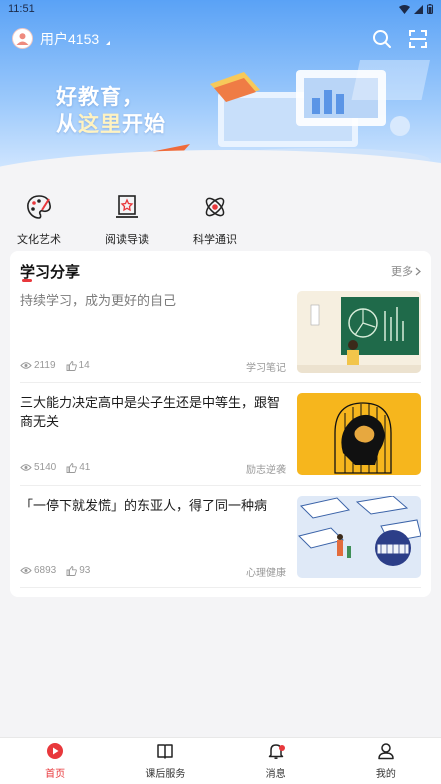  What do you see at coordinates (165, 751) in the screenshot?
I see `book-icon` at bounding box center [165, 751].